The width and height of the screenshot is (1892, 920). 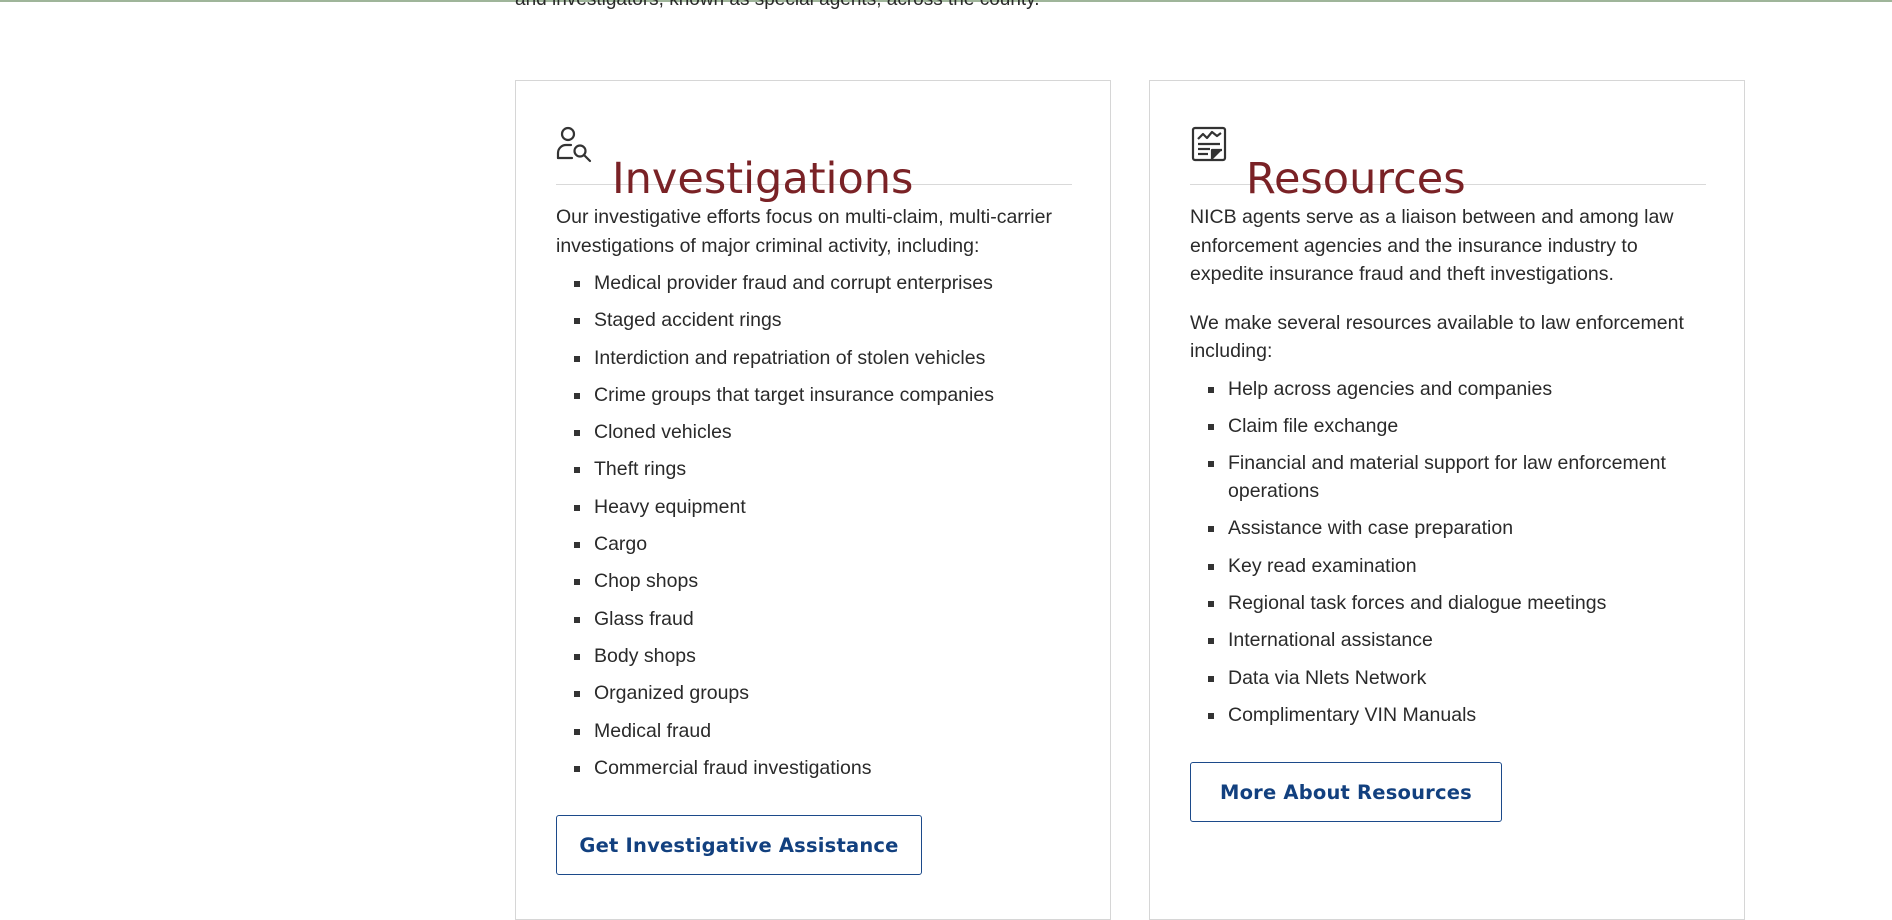 What do you see at coordinates (1209, 144) in the screenshot?
I see `document-chart-icon` at bounding box center [1209, 144].